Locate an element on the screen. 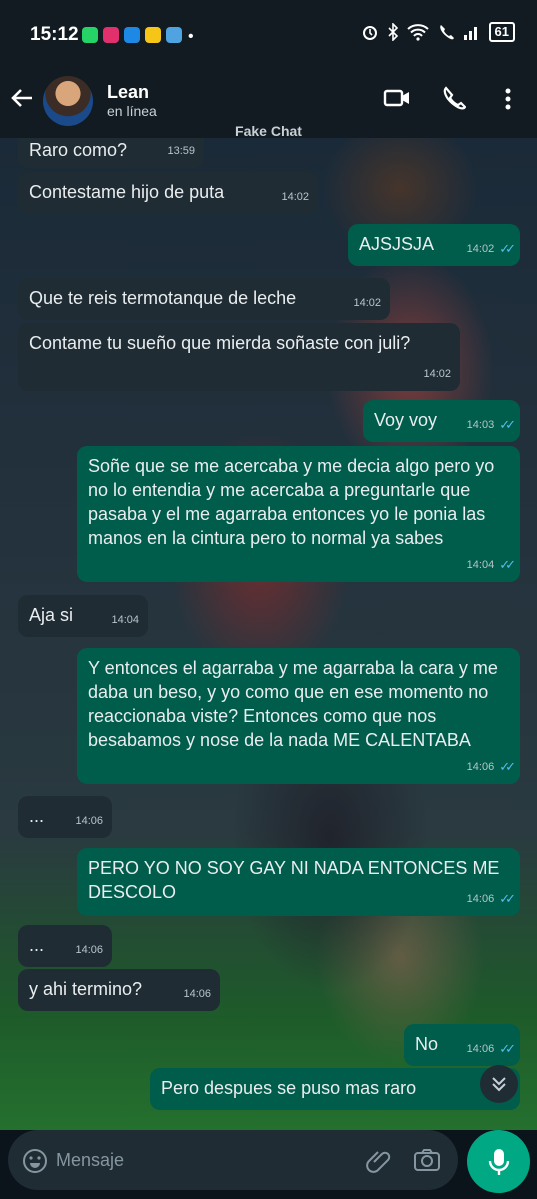  message-text: Contestame hijo de puta is located at coordinates (127, 192).